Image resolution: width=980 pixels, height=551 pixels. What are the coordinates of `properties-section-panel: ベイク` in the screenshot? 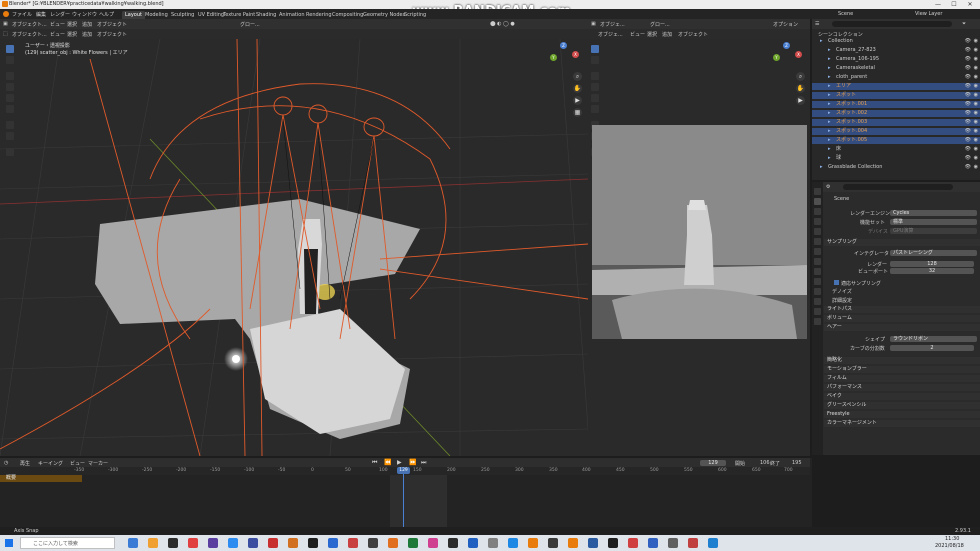 It's located at (902, 396).